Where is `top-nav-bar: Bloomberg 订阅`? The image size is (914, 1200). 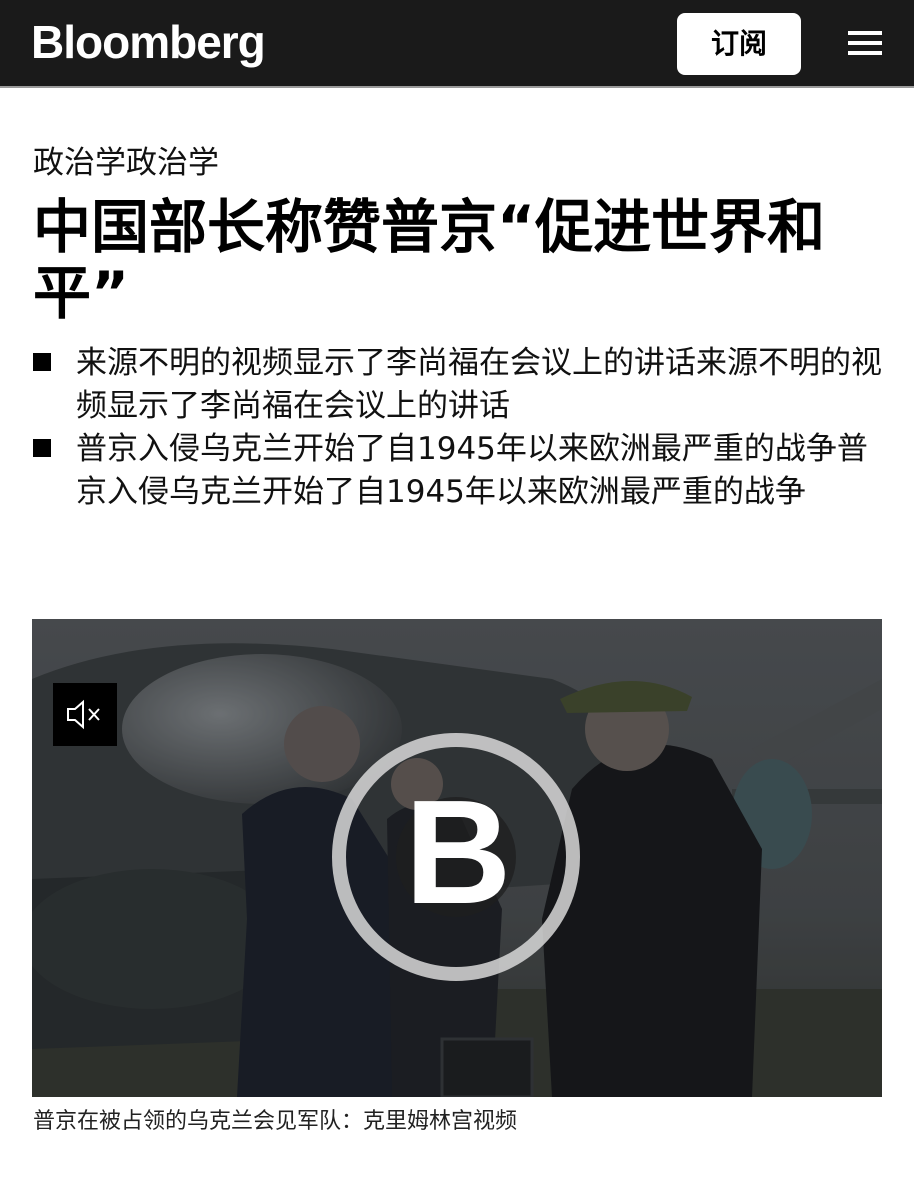
top-nav-bar: Bloomberg 订阅 is located at coordinates (457, 44).